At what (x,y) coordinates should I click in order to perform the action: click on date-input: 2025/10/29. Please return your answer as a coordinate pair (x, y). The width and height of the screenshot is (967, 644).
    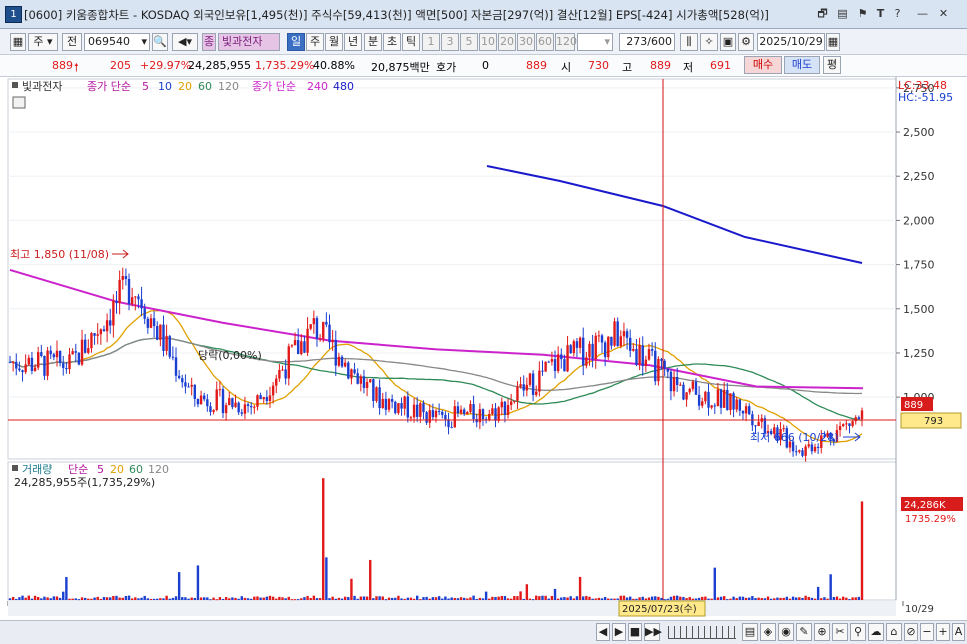
    Looking at the image, I should click on (791, 42).